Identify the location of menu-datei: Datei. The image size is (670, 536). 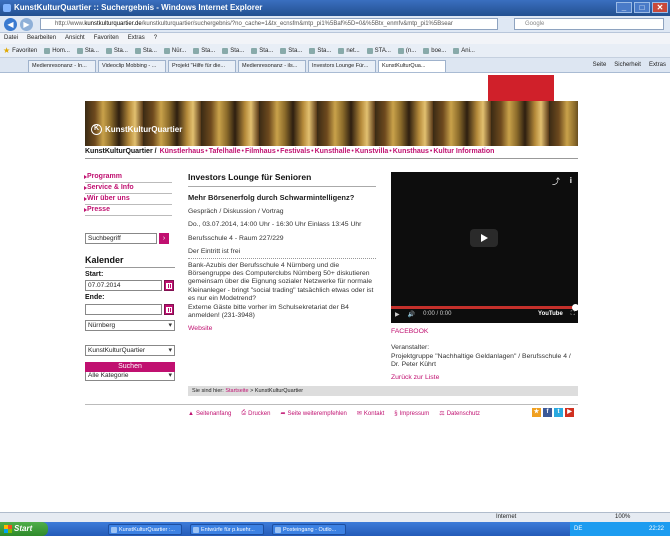
(11, 38).